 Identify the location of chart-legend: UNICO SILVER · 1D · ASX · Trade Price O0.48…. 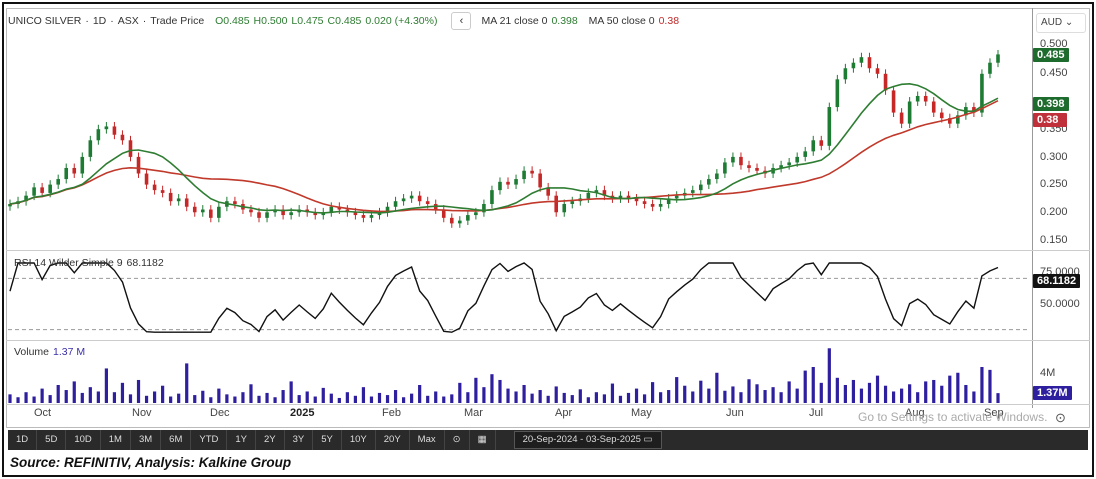
(343, 21).